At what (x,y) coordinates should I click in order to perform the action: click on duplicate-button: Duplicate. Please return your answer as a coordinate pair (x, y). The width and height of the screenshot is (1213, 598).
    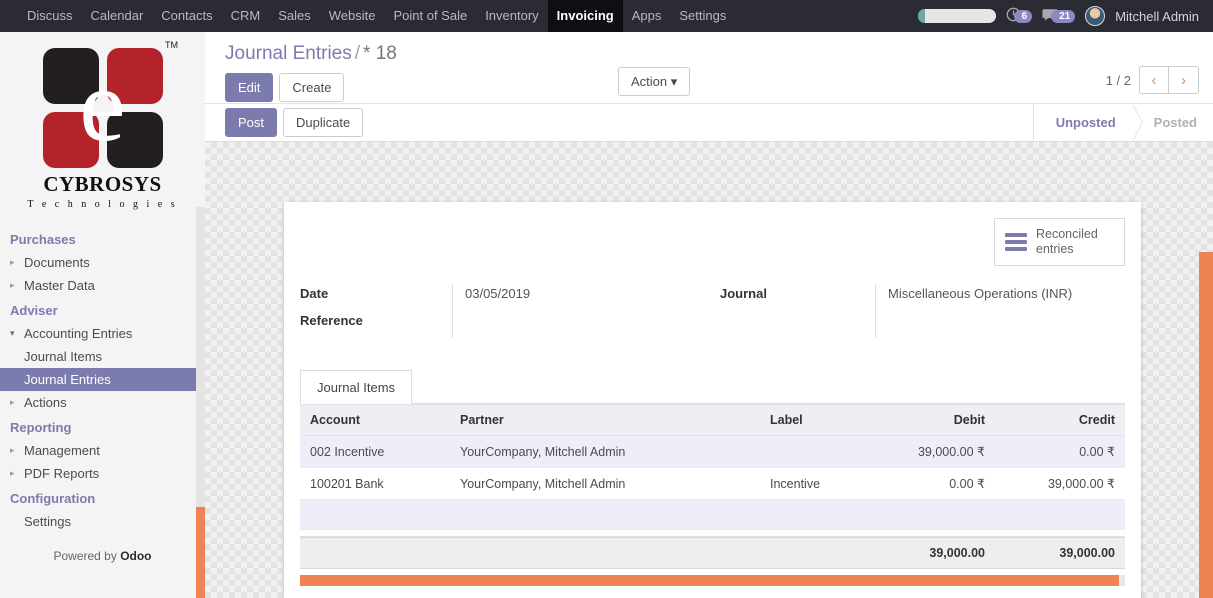
    Looking at the image, I should click on (323, 122).